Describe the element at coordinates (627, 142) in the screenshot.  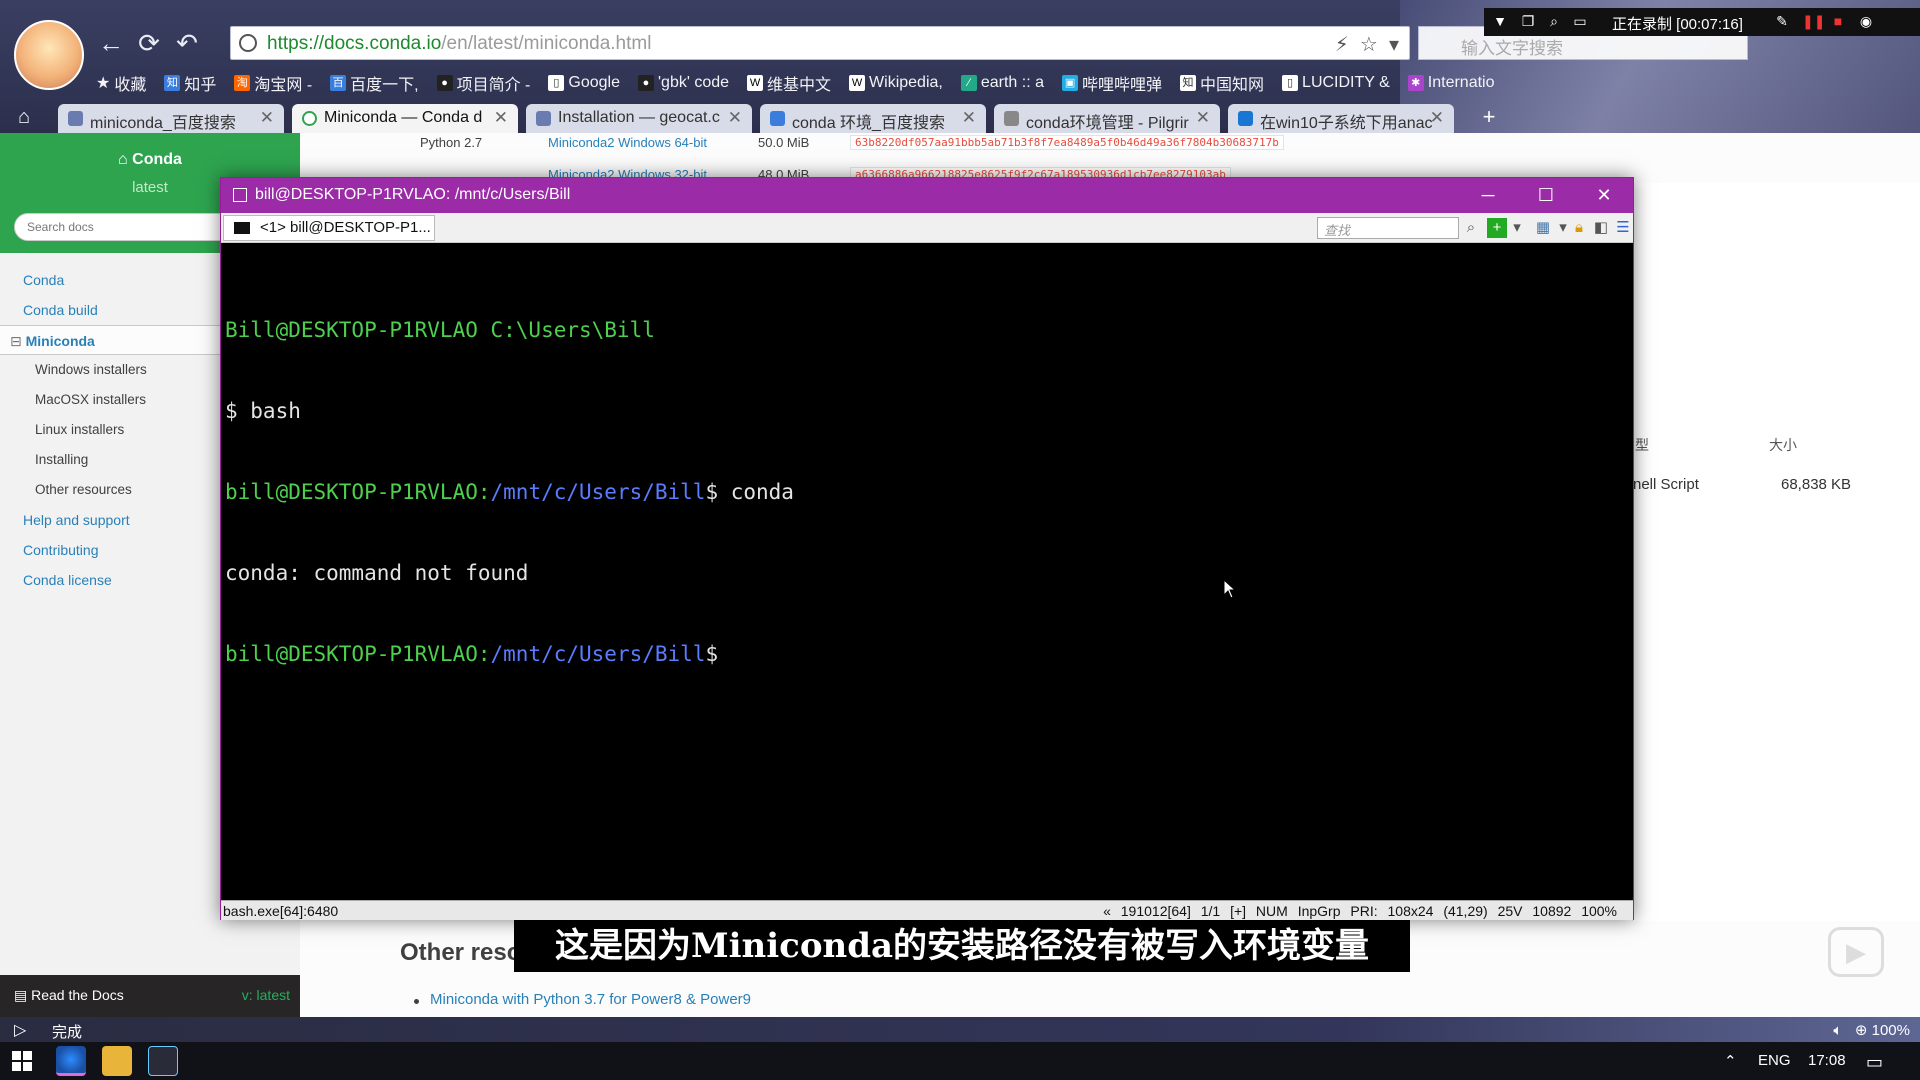
I see `installer-link: Miniconda2 Windows 64-bit` at that location.